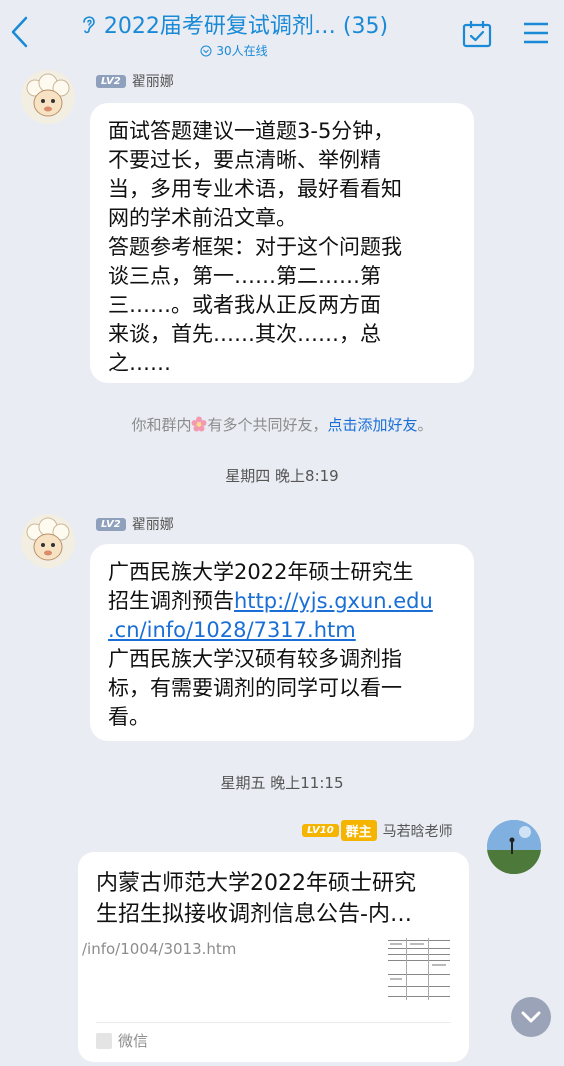 This screenshot has width=564, height=1066. Describe the element at coordinates (202, 218) in the screenshot. I see `message-line: 网的学术前沿文章。` at that location.